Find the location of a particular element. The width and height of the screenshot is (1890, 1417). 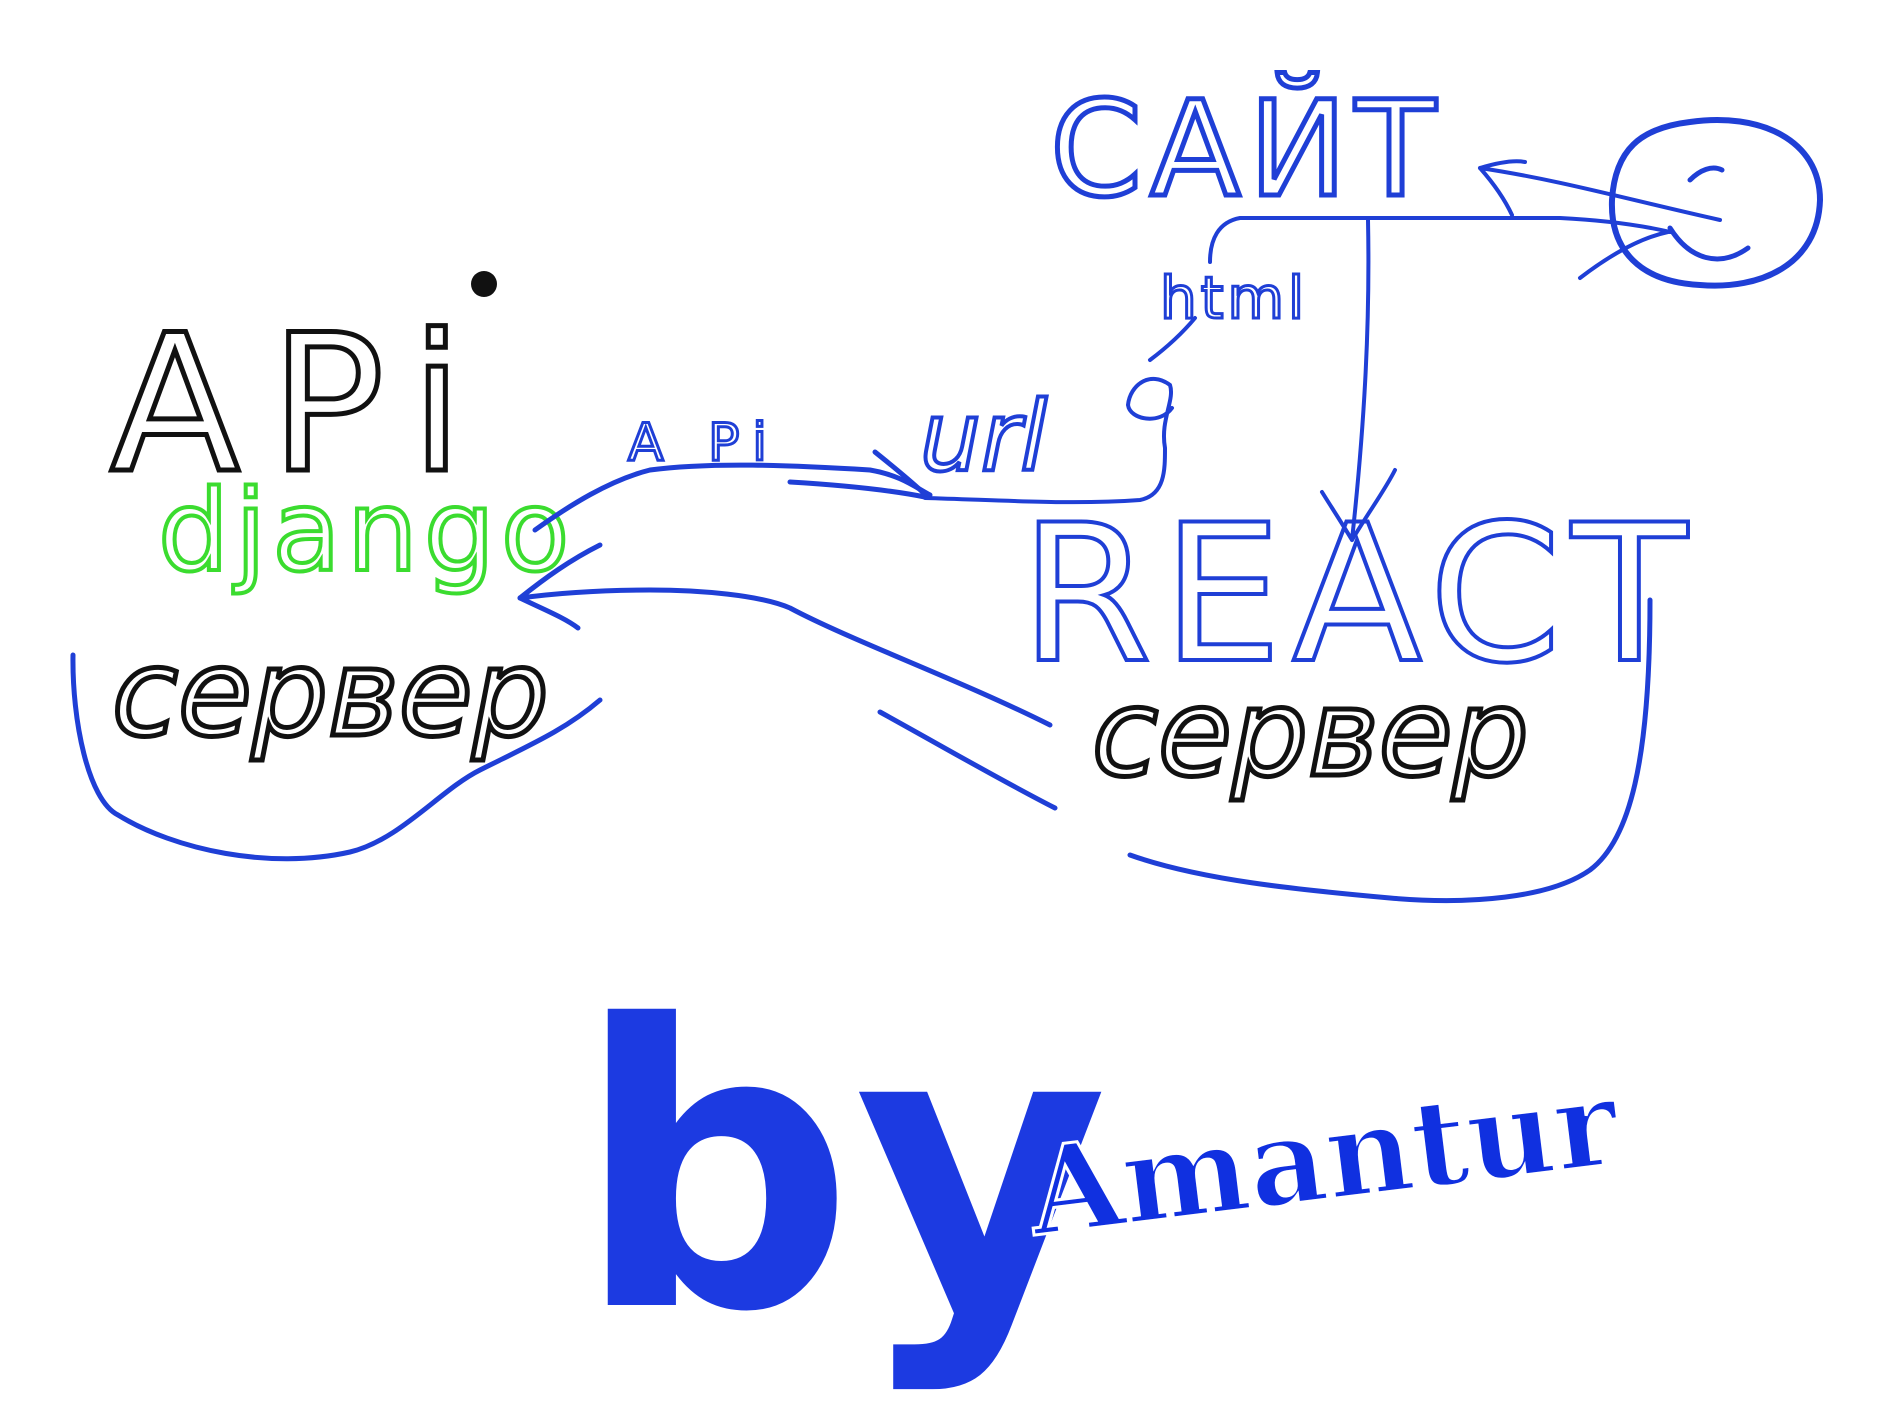

django-label: django is located at coordinates (366, 532).